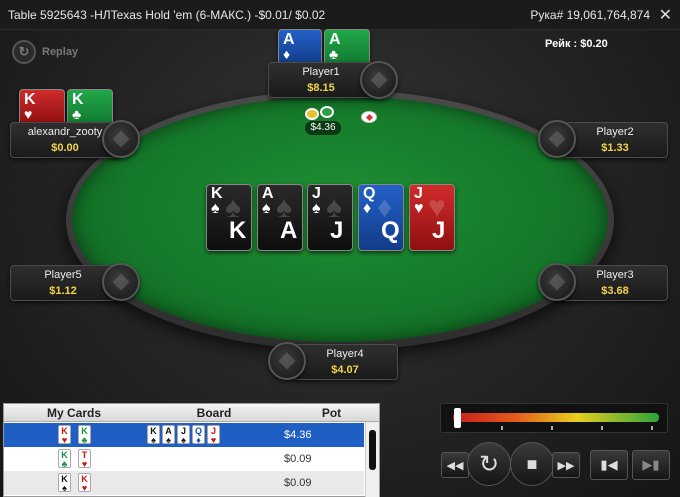  Describe the element at coordinates (298, 435) in the screenshot. I see `history-pot: $4.36` at that location.